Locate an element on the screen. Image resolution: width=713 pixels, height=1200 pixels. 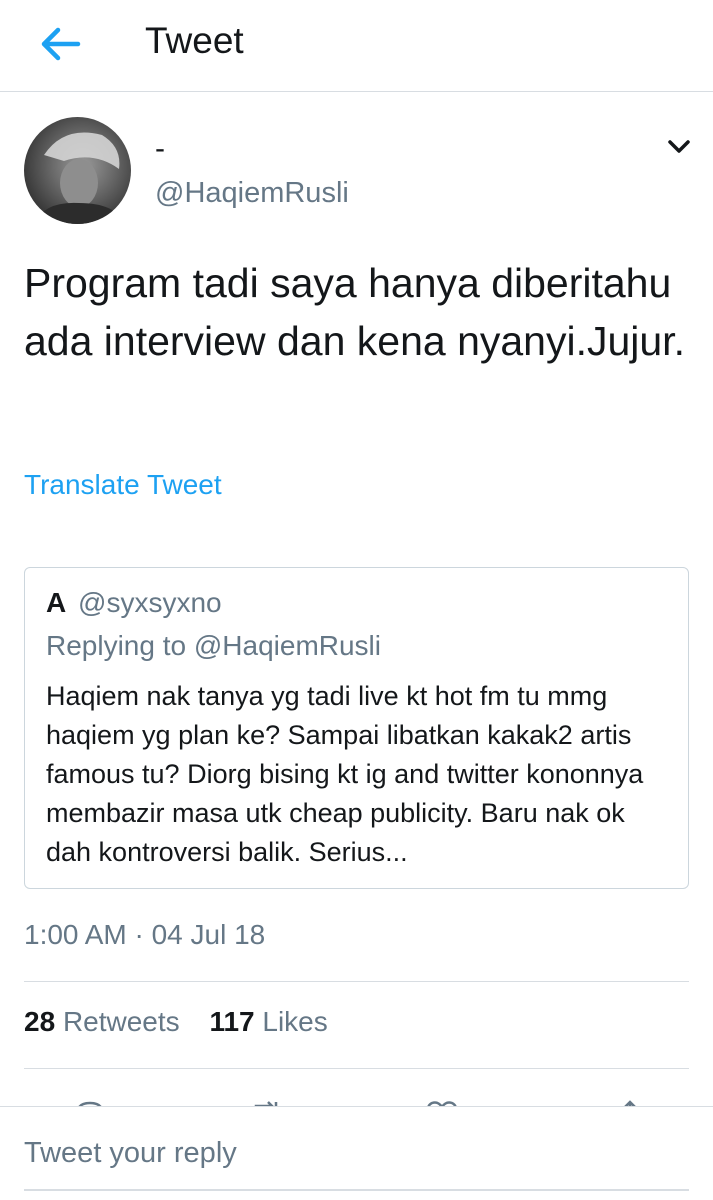
avatar-photo is located at coordinates (79, 178).